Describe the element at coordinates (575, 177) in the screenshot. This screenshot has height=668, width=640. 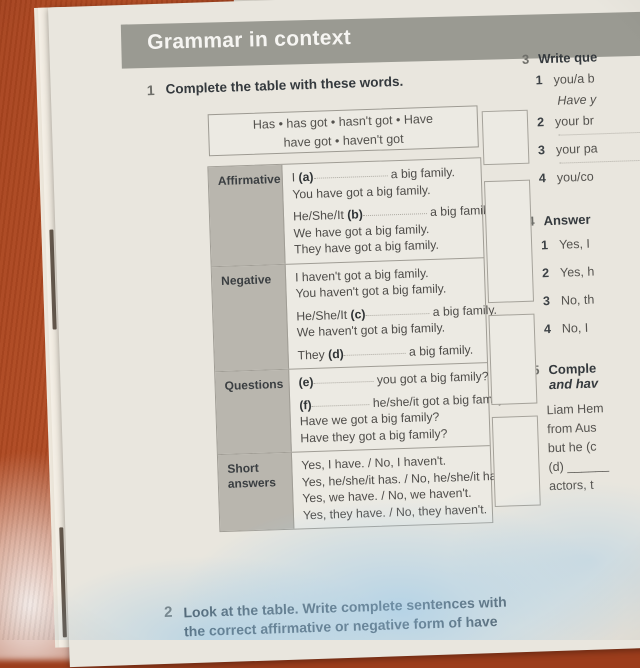
I see `item-text: you/co` at that location.